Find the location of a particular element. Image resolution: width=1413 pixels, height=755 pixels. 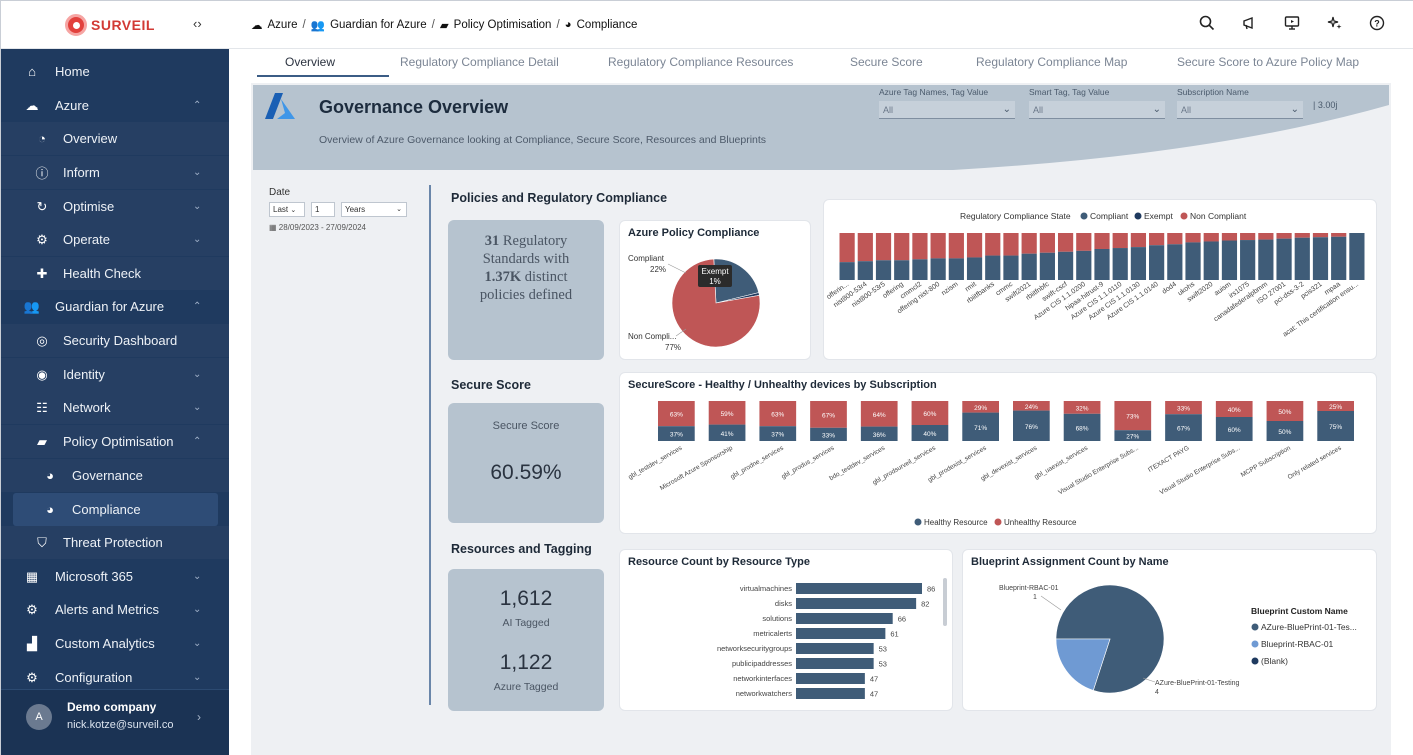

tab-overview: Overview is located at coordinates (310, 62).